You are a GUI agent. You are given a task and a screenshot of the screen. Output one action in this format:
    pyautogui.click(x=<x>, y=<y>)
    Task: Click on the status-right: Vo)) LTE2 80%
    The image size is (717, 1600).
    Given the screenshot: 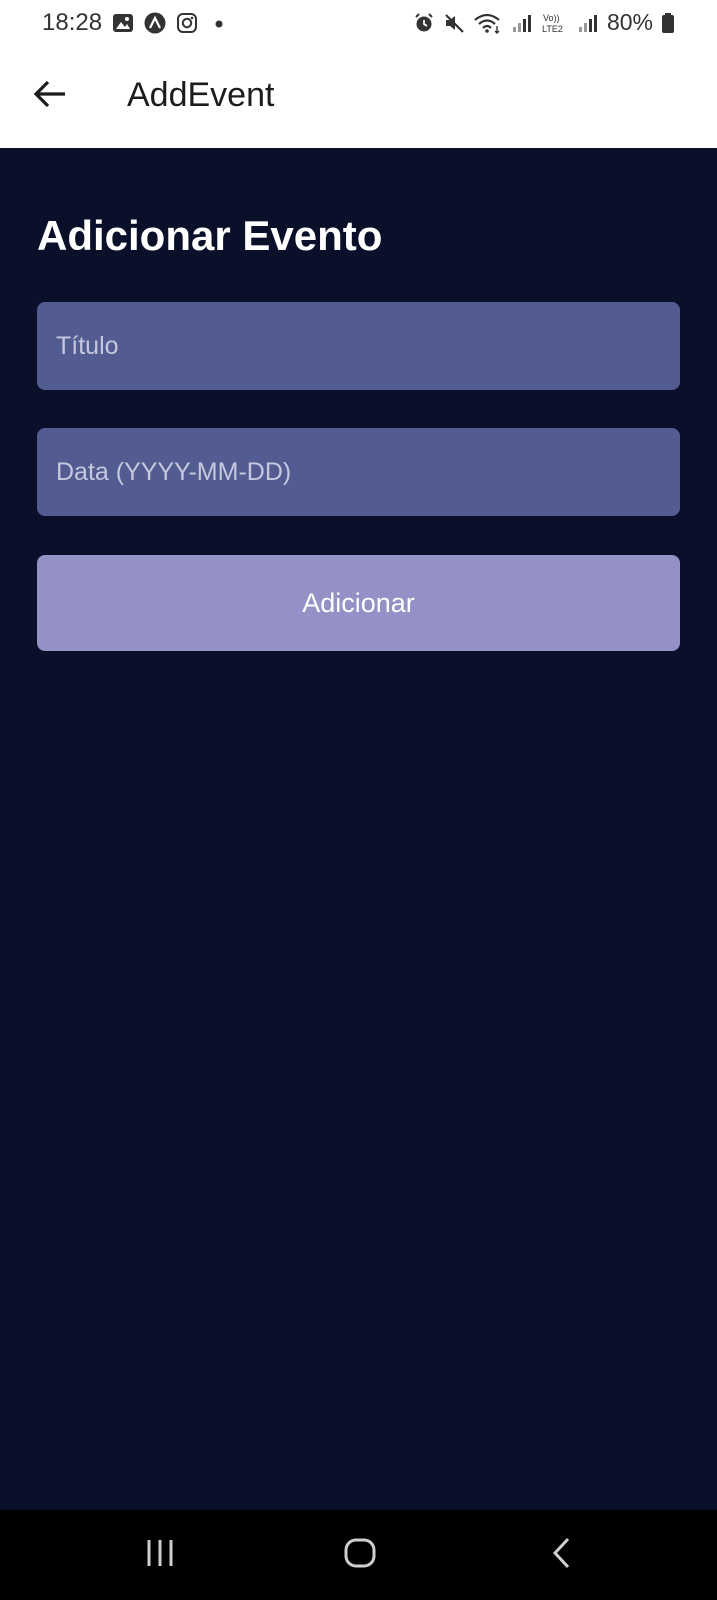 What is the action you would take?
    pyautogui.click(x=544, y=22)
    